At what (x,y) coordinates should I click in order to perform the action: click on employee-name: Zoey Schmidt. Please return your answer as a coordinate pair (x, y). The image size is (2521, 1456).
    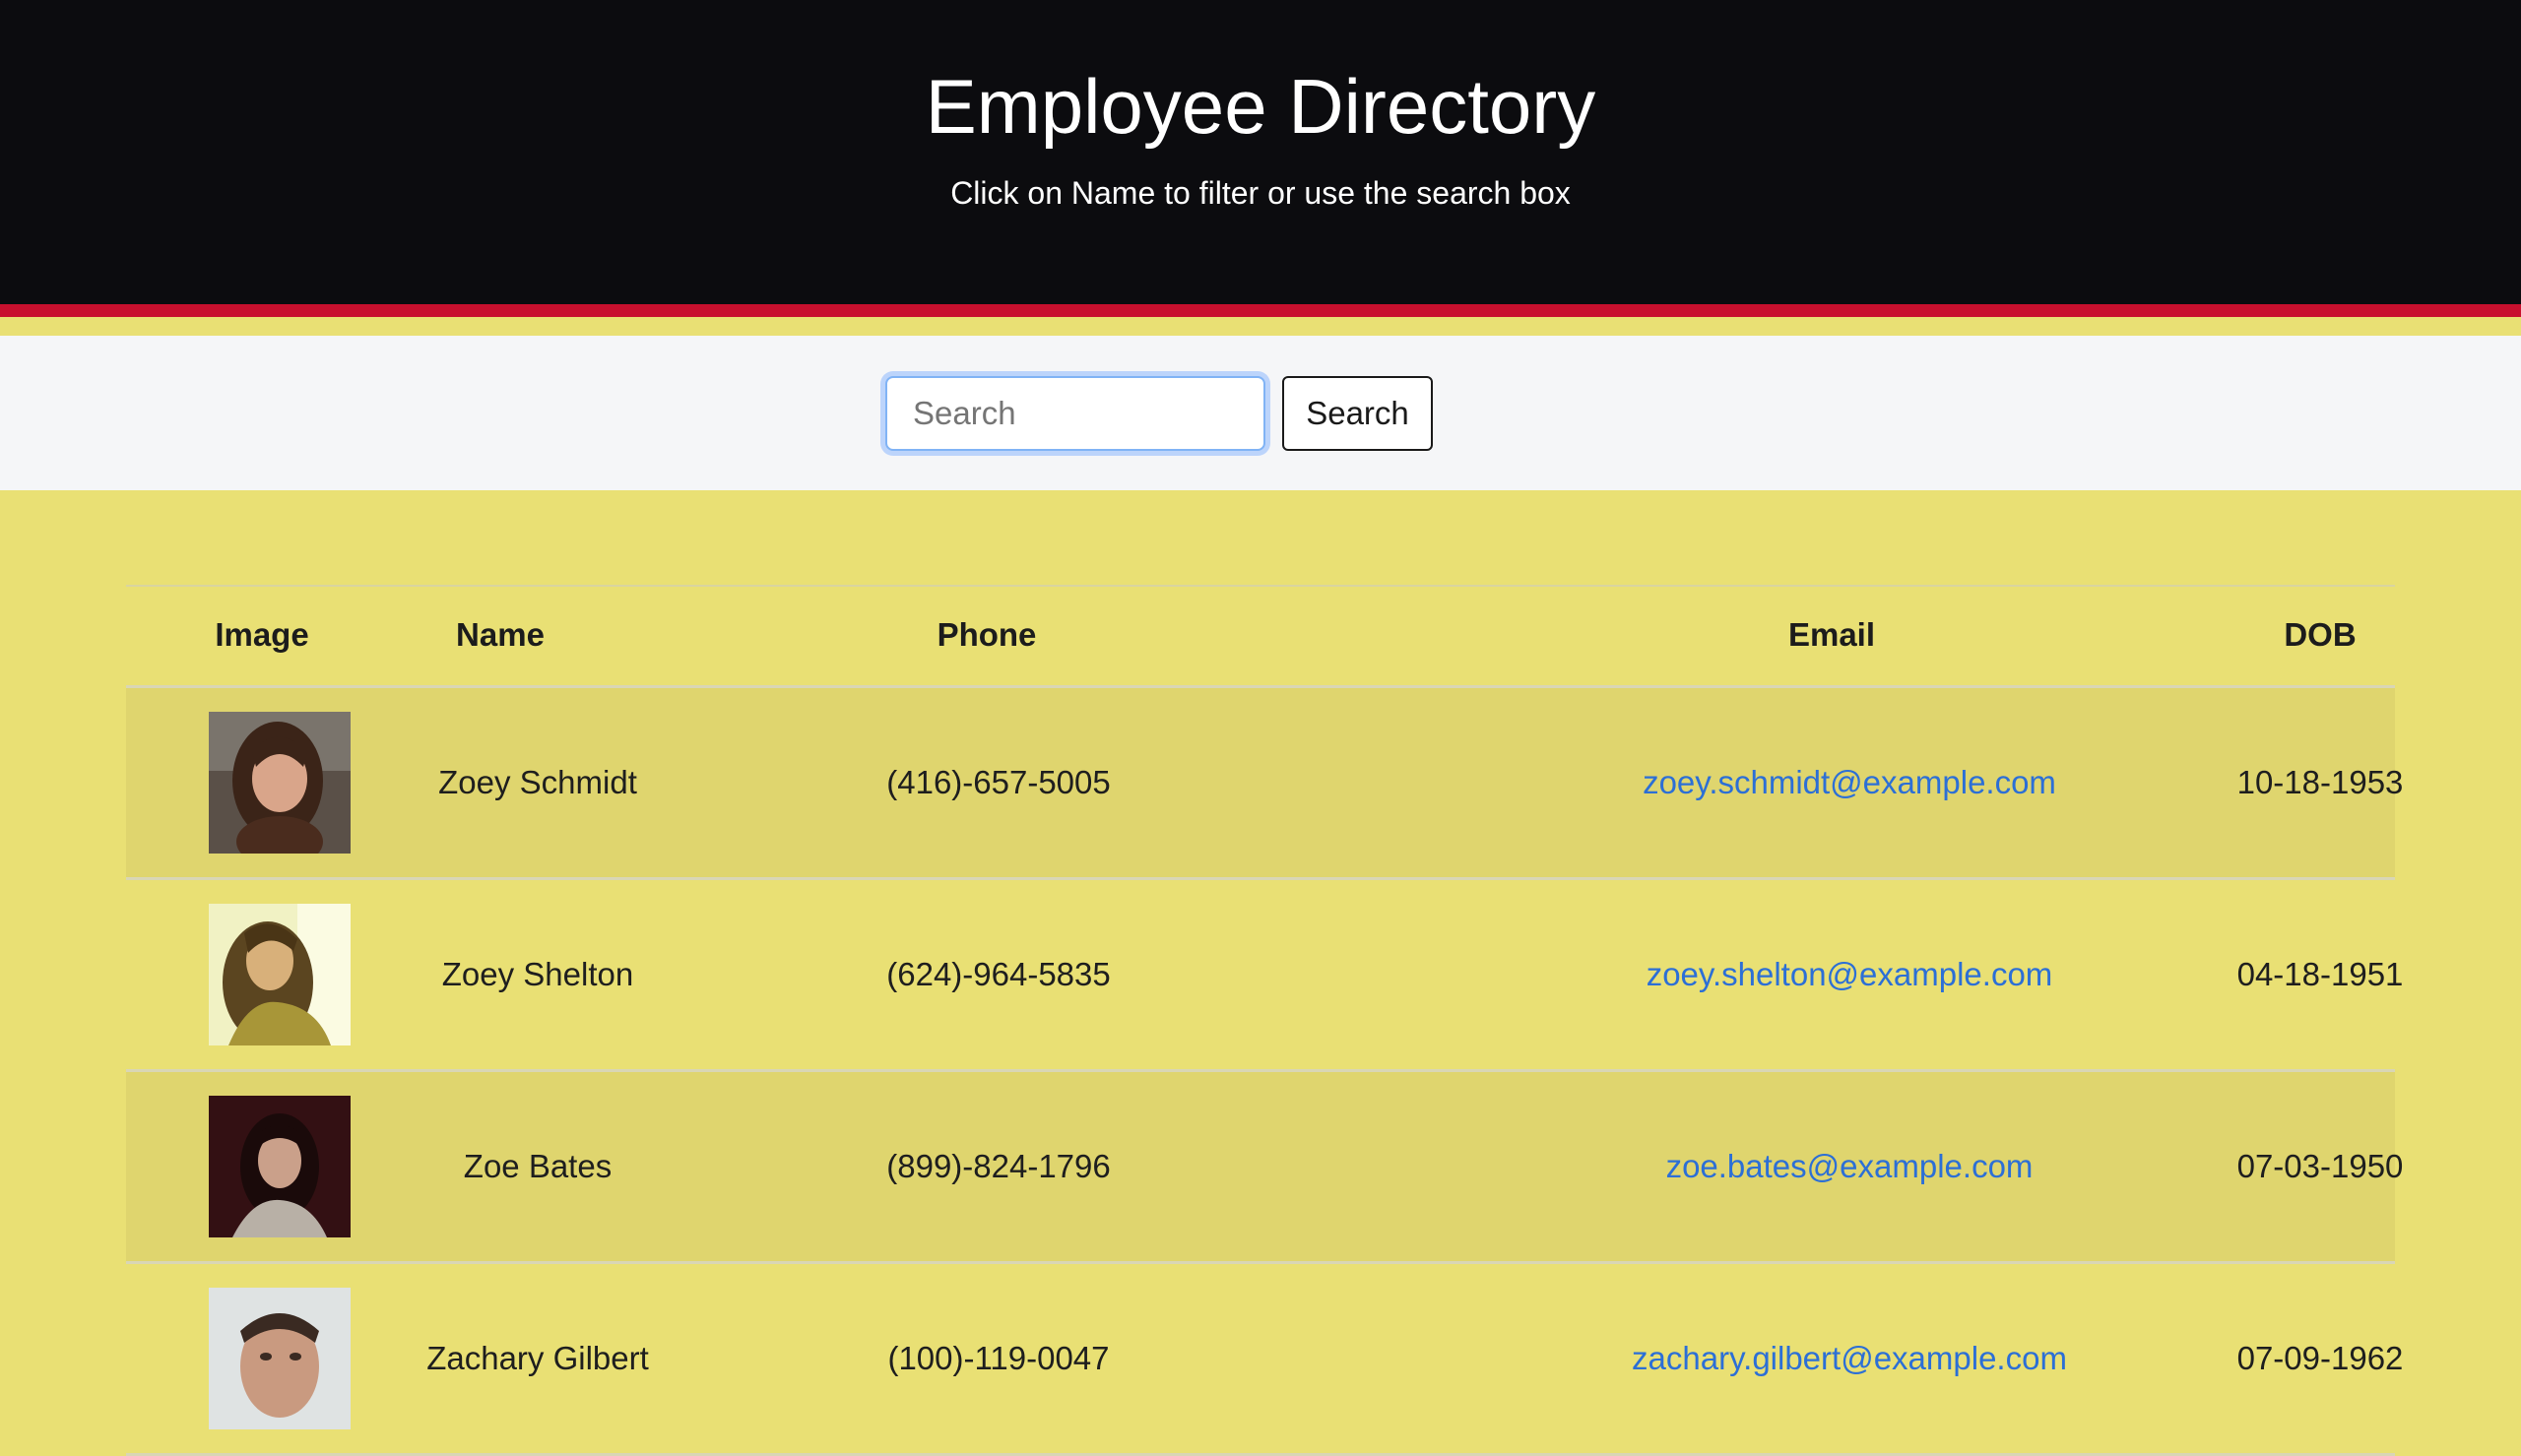
    Looking at the image, I should click on (537, 782).